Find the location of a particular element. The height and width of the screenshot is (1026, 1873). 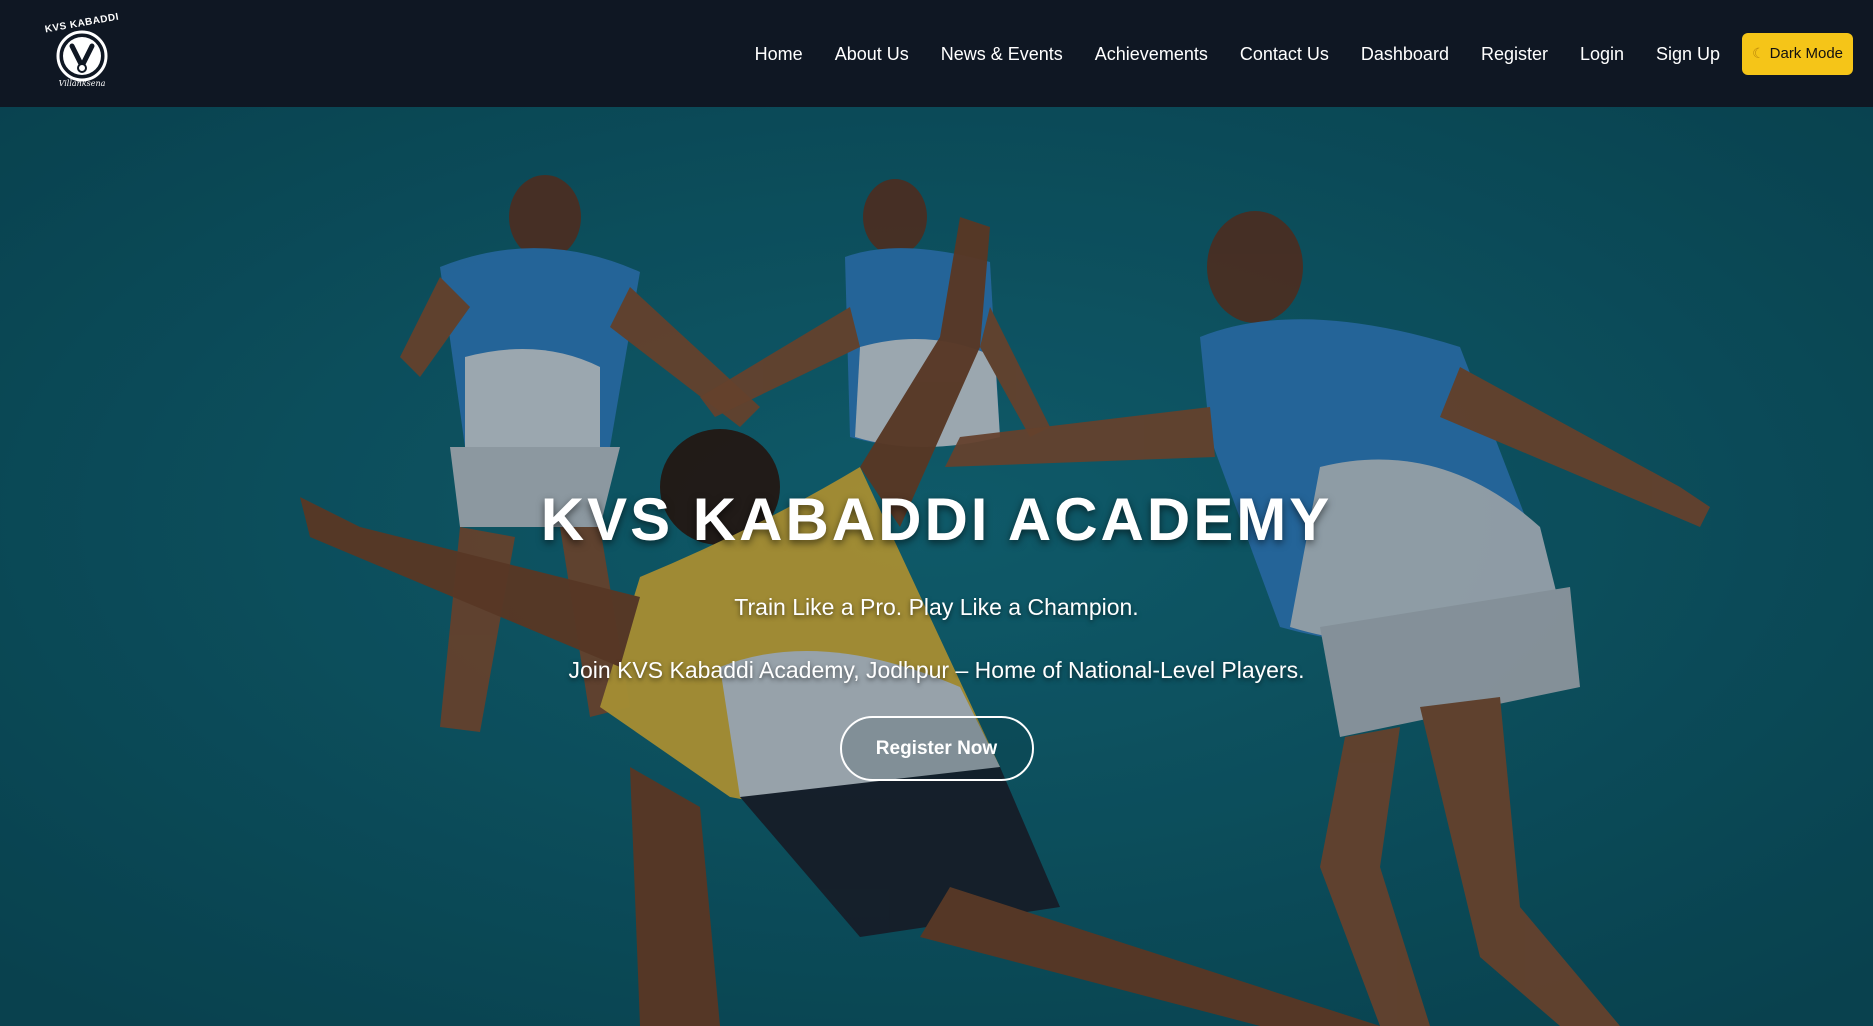

nav-about-us: About Us is located at coordinates (872, 54).